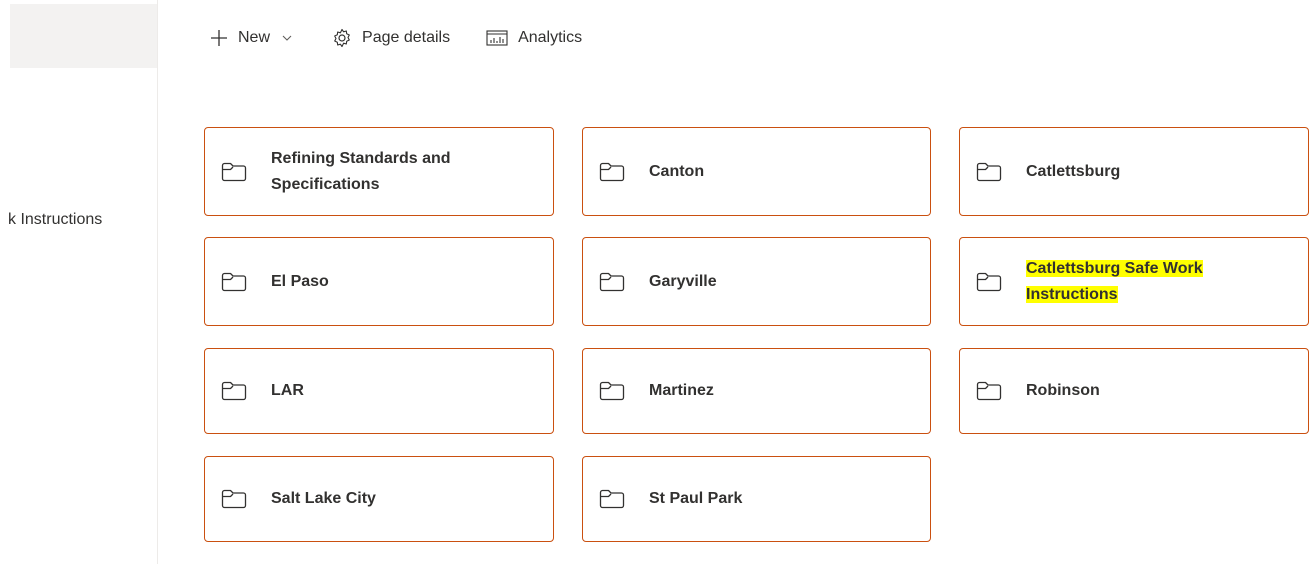 The height and width of the screenshot is (564, 1311). What do you see at coordinates (287, 38) in the screenshot?
I see `chevron-down-icon` at bounding box center [287, 38].